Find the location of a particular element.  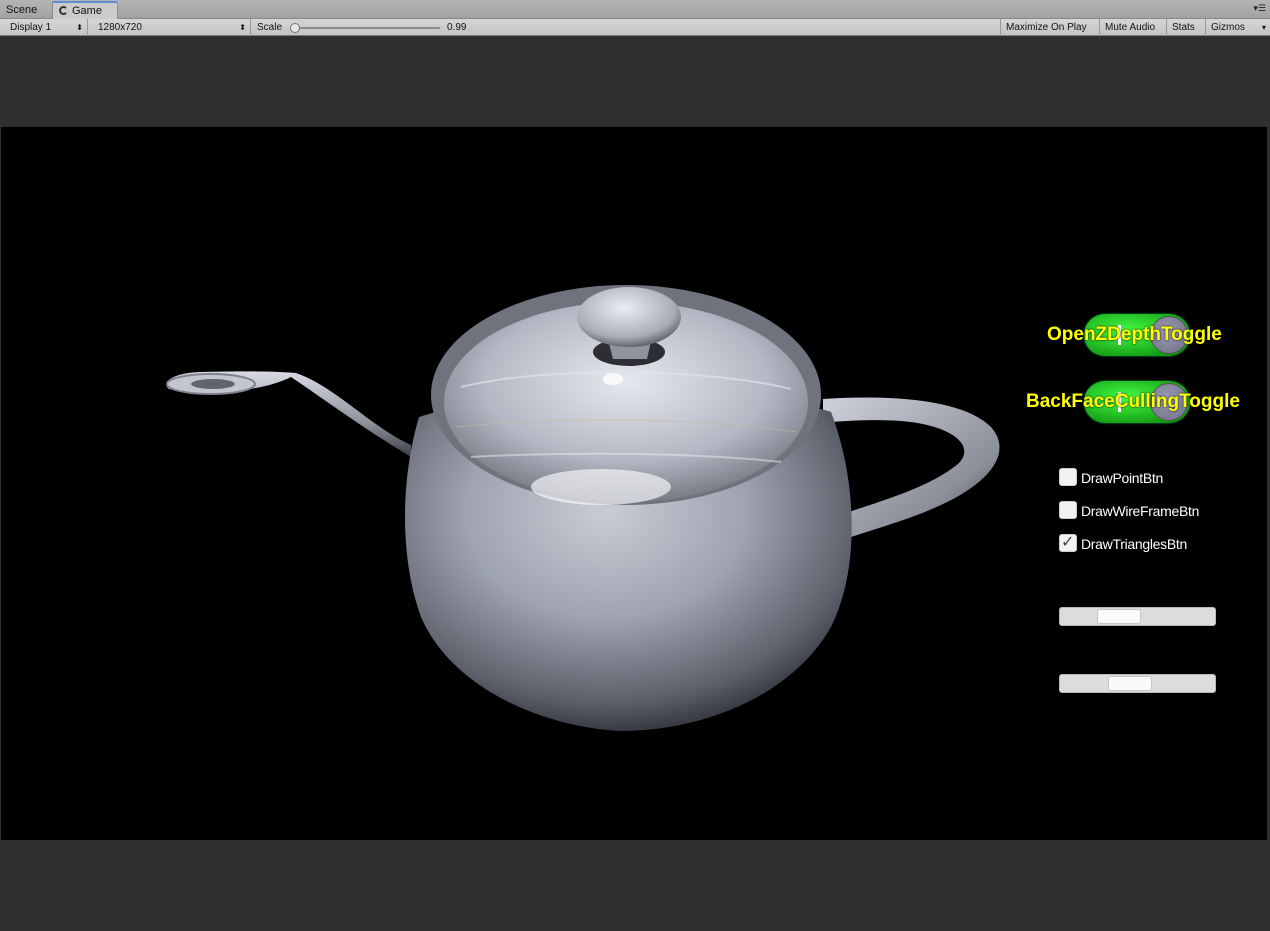

tab-scene-label: Scene is located at coordinates (22, 10).